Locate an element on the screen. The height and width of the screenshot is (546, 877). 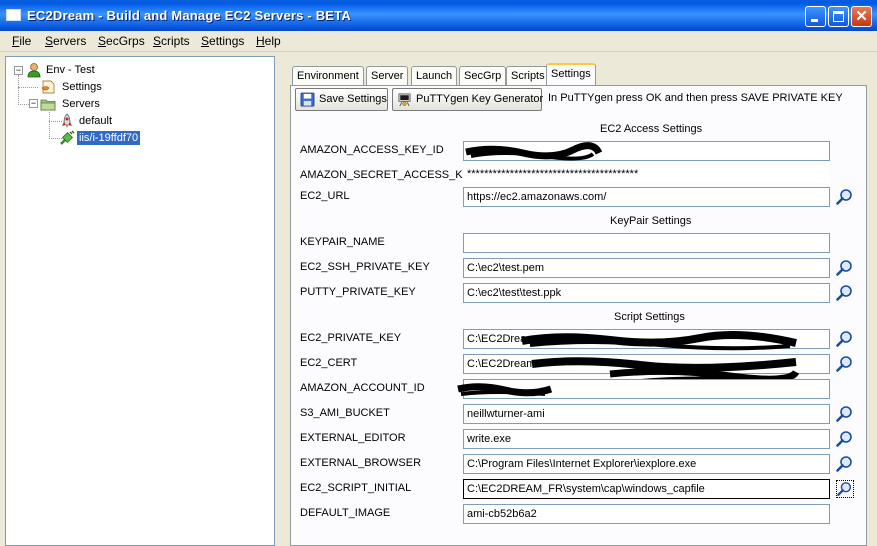
input-amazon-secret-access-key: **************************************** is located at coordinates (646, 174).